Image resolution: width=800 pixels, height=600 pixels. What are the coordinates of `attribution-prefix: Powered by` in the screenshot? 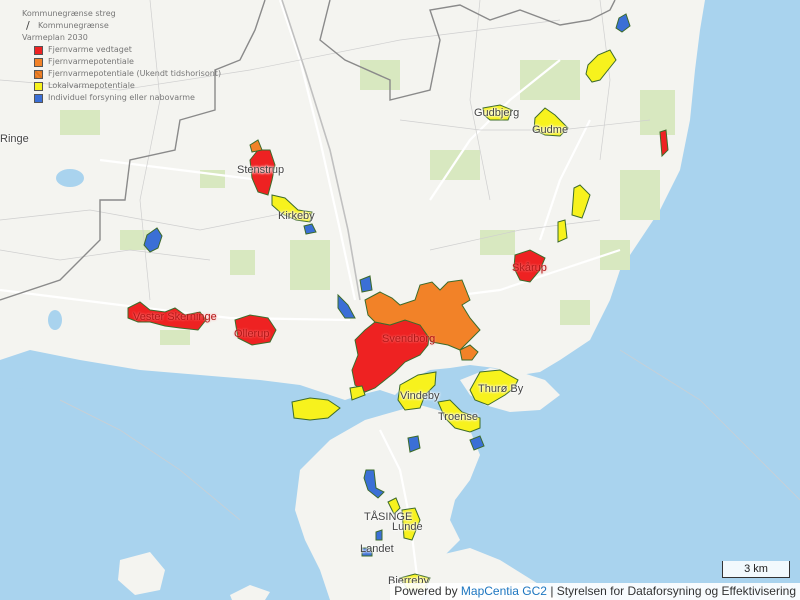 It's located at (426, 591).